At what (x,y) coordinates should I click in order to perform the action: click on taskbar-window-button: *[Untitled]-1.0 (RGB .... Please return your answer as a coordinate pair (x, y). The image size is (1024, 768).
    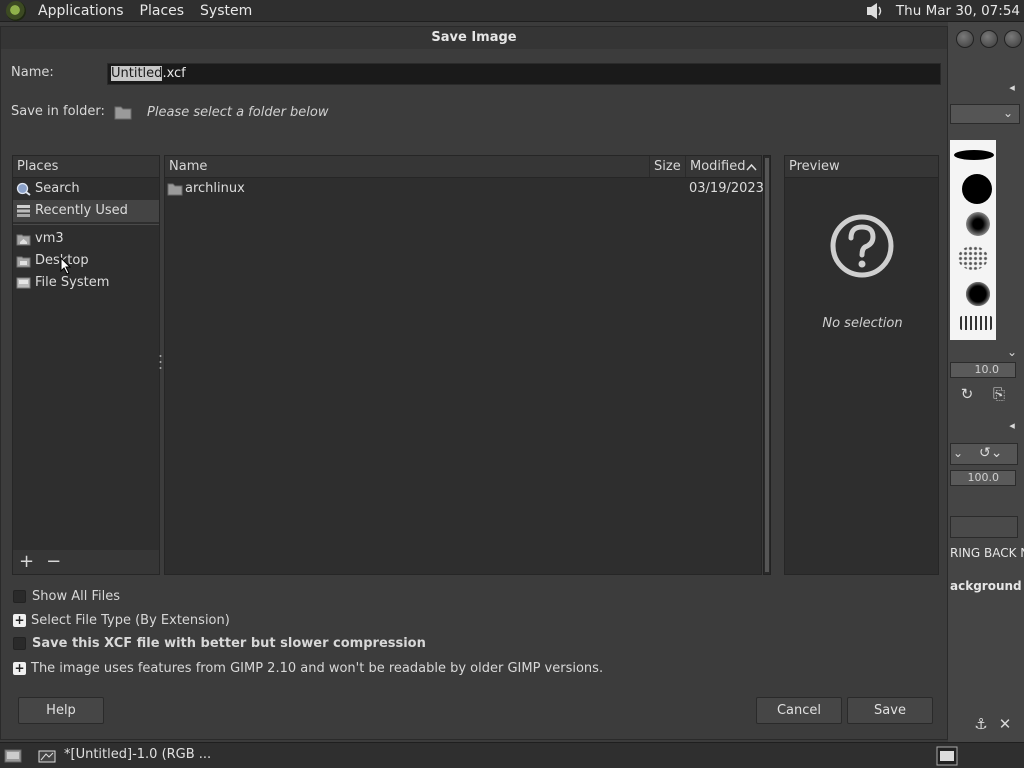
    Looking at the image, I should click on (137, 754).